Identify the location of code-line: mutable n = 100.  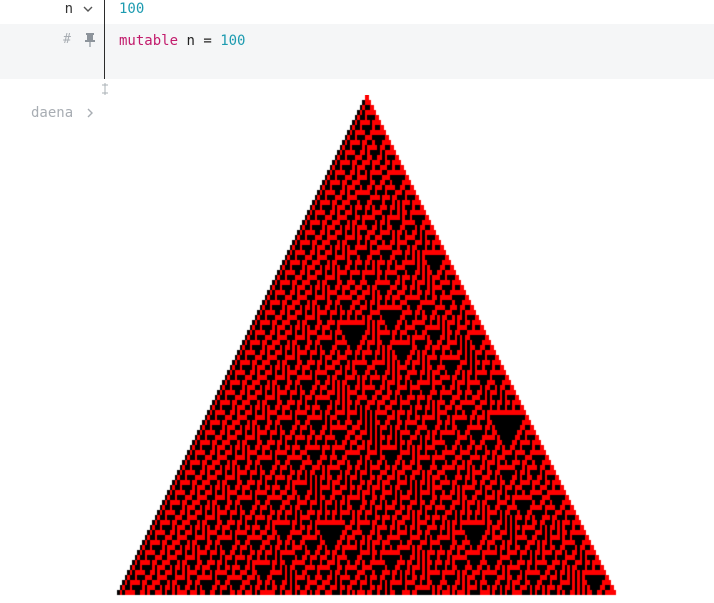
(182, 41).